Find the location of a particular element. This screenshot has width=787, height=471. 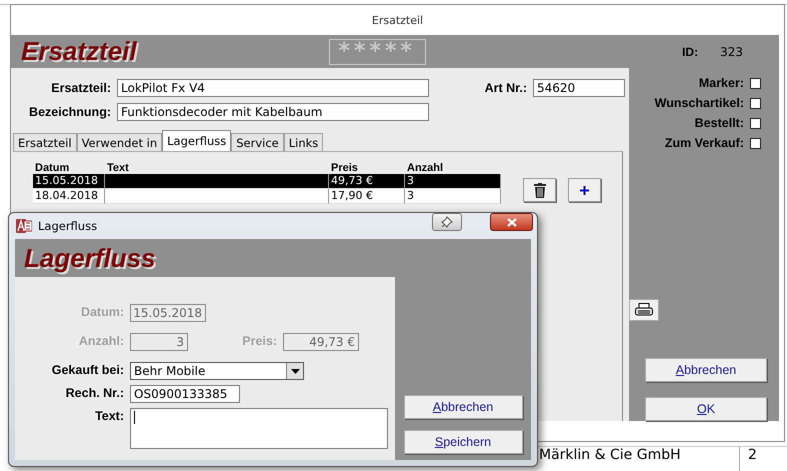

delete-button is located at coordinates (539, 190).